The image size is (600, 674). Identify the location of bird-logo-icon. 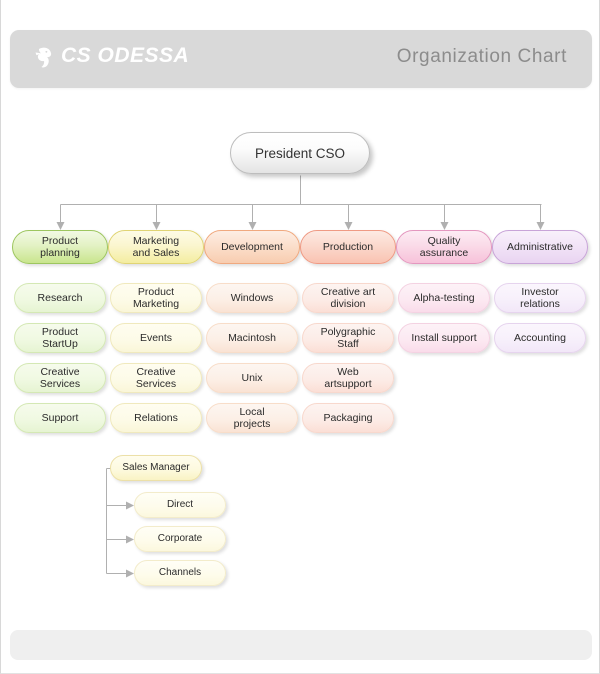
(46, 57).